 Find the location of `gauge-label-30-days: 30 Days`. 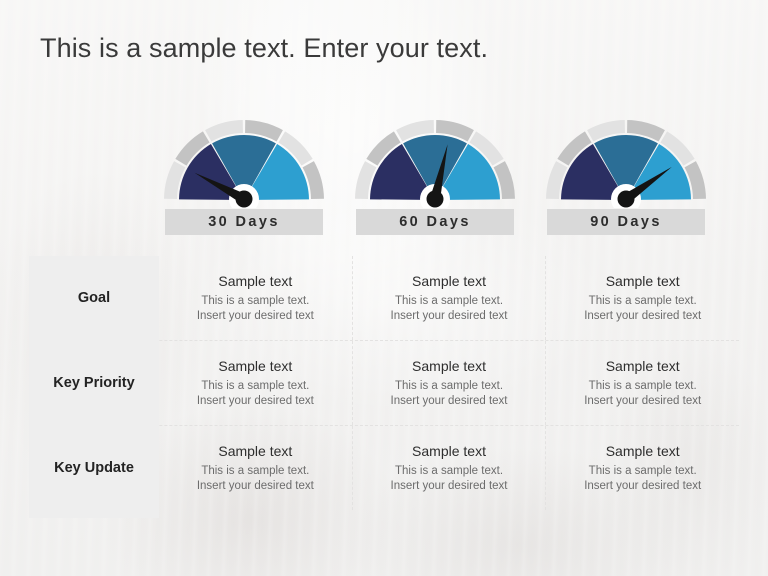

gauge-label-30-days: 30 Days is located at coordinates (244, 222).